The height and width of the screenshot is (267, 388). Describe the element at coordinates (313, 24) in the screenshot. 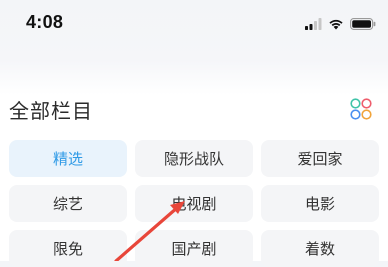

I see `signal-icon` at that location.